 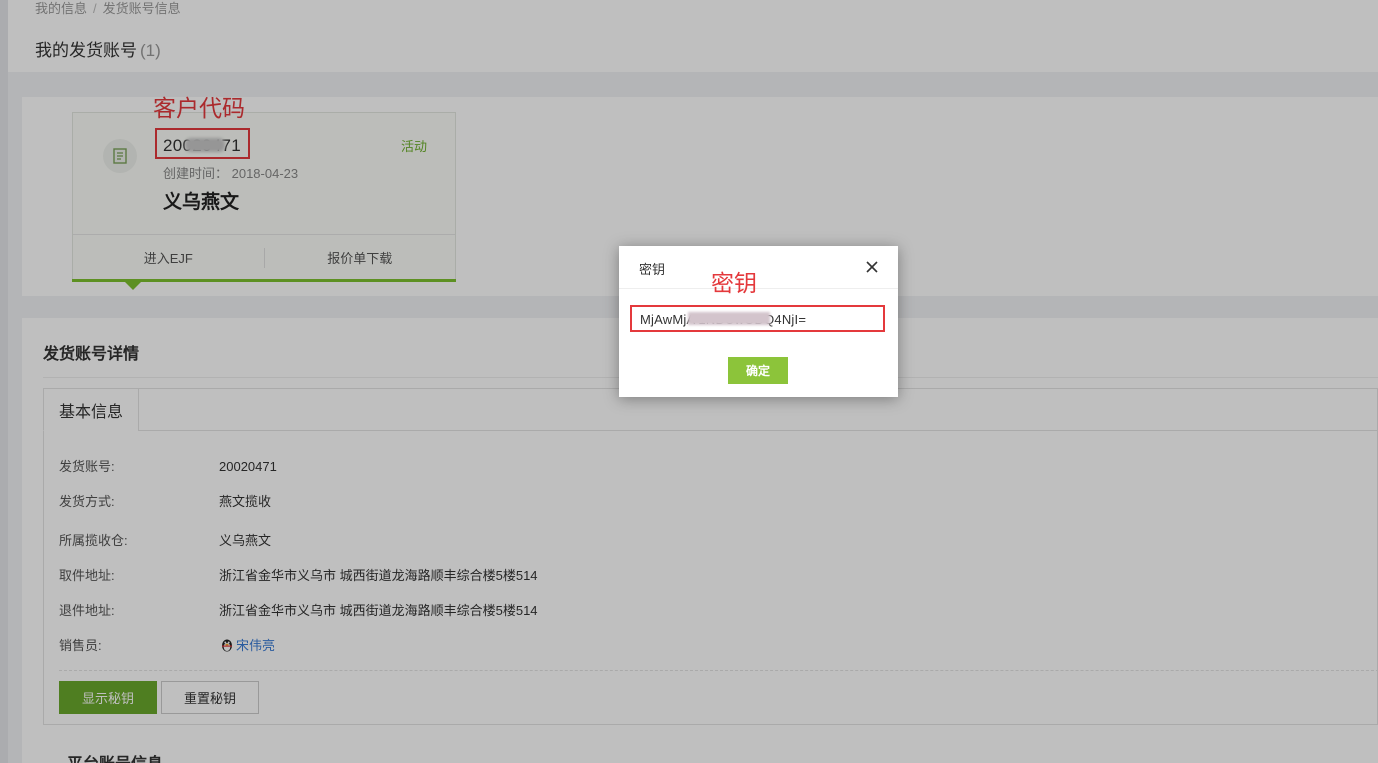 I want to click on secret-key-field: MjAwMjA 1NDUwODQ4NjI=, so click(x=757, y=318).